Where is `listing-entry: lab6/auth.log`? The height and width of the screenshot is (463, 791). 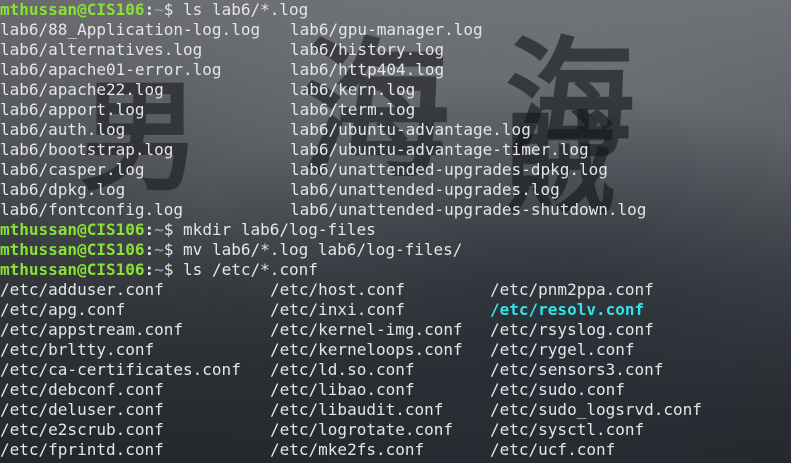
listing-entry: lab6/auth.log is located at coordinates (63, 129).